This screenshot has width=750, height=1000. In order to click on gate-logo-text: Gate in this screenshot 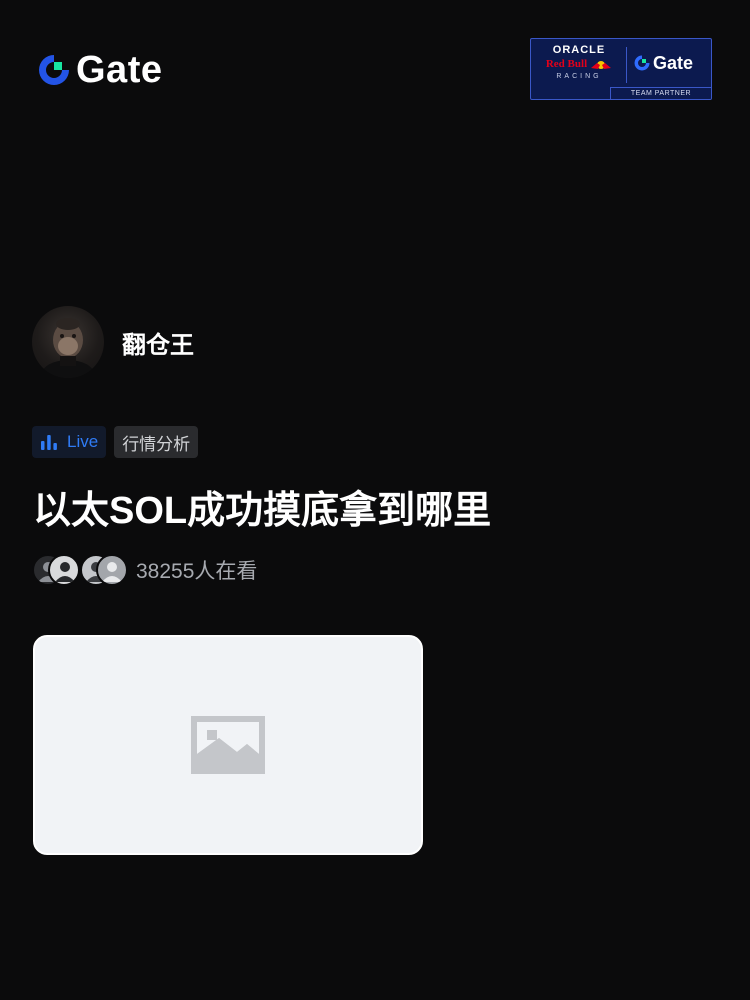, I will do `click(119, 70)`.